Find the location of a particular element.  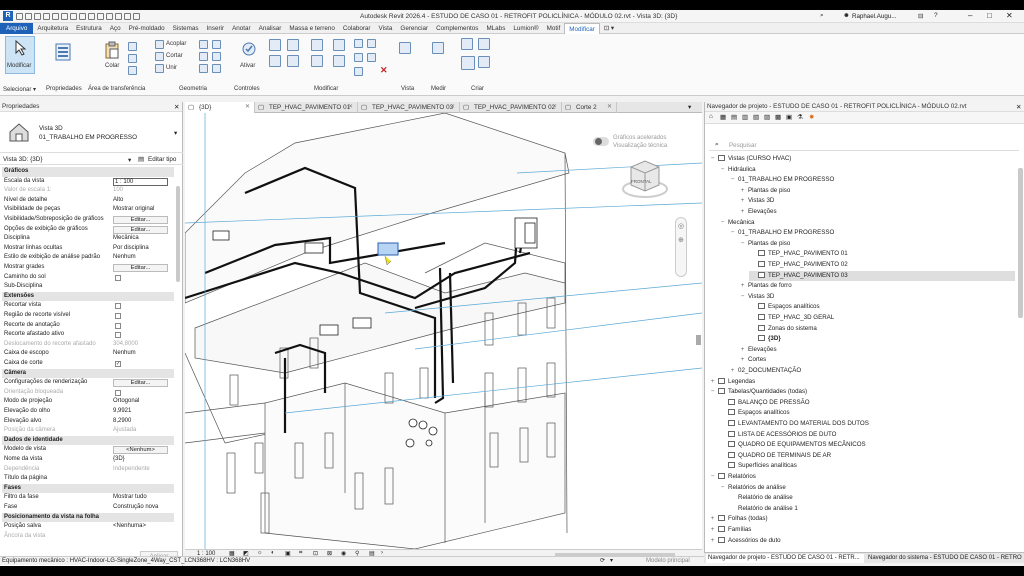

tree-item: LEVANTAMENTO DO MATERIAL DOS DUTOS is located at coordinates (867, 424).